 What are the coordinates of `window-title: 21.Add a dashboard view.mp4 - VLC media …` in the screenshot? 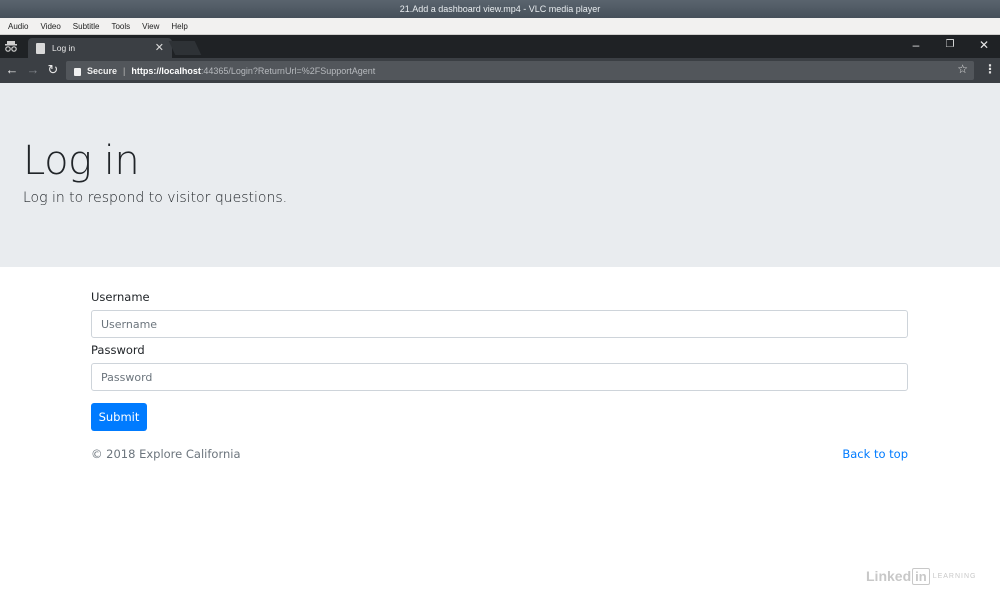 It's located at (500, 9).